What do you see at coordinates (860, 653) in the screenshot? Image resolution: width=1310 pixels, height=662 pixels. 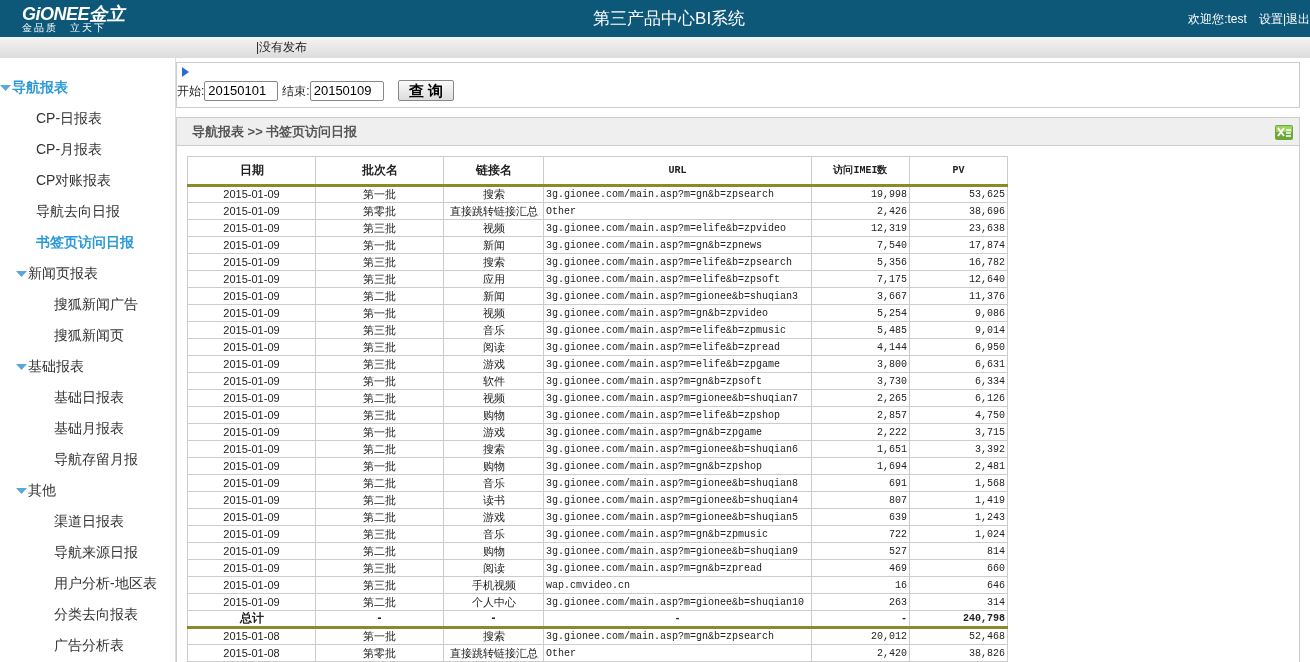 I see `table-cell: 2,420` at bounding box center [860, 653].